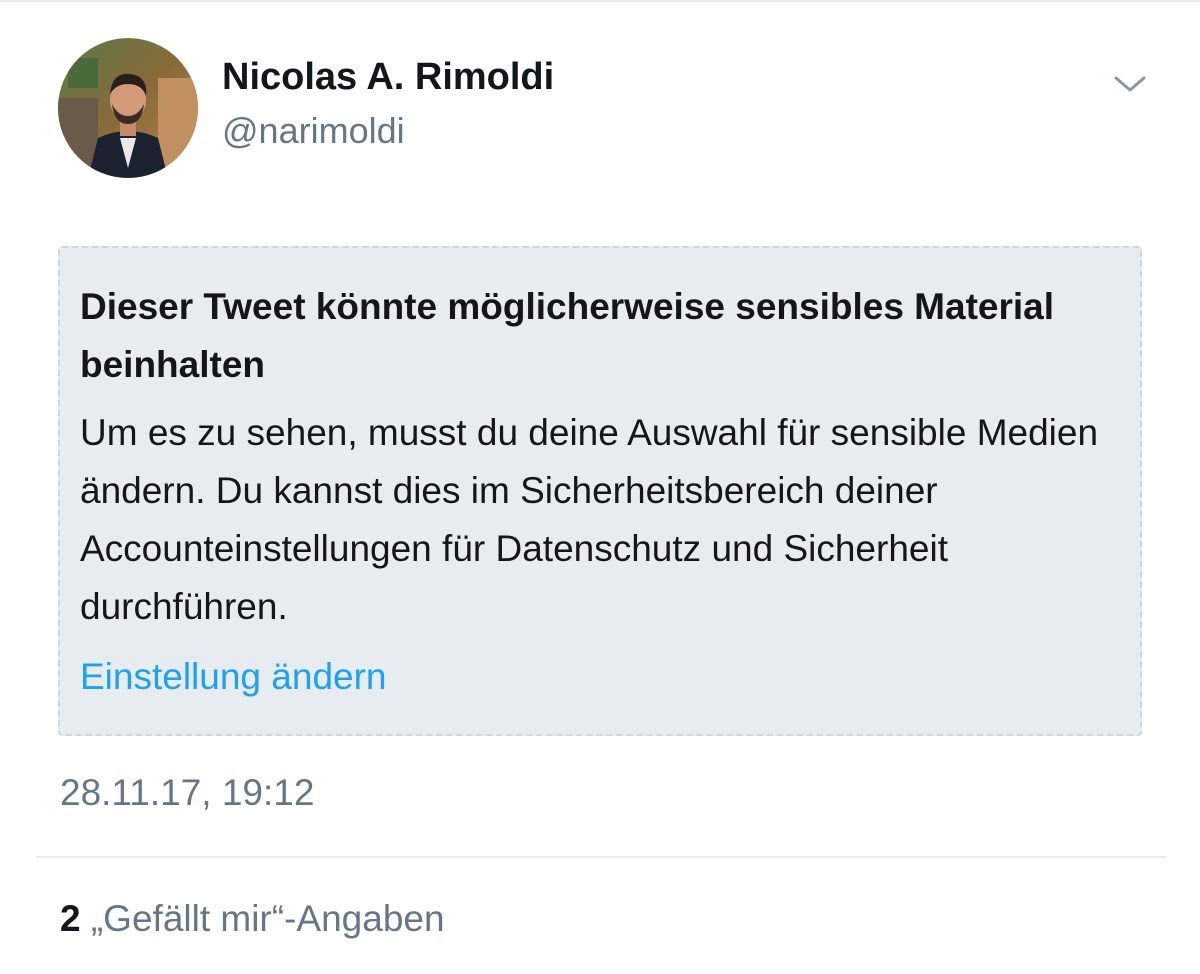 The height and width of the screenshot is (974, 1200). Describe the element at coordinates (601, 857) in the screenshot. I see `stats-divider` at that location.